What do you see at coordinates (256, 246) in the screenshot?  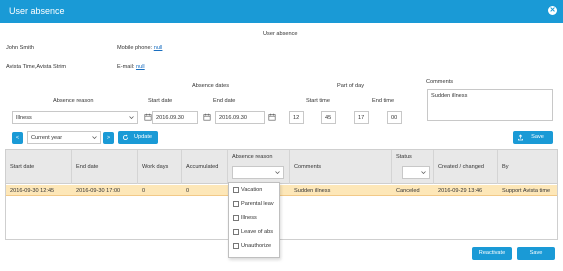 I see `filter-option-label: Unauthorize` at bounding box center [256, 246].